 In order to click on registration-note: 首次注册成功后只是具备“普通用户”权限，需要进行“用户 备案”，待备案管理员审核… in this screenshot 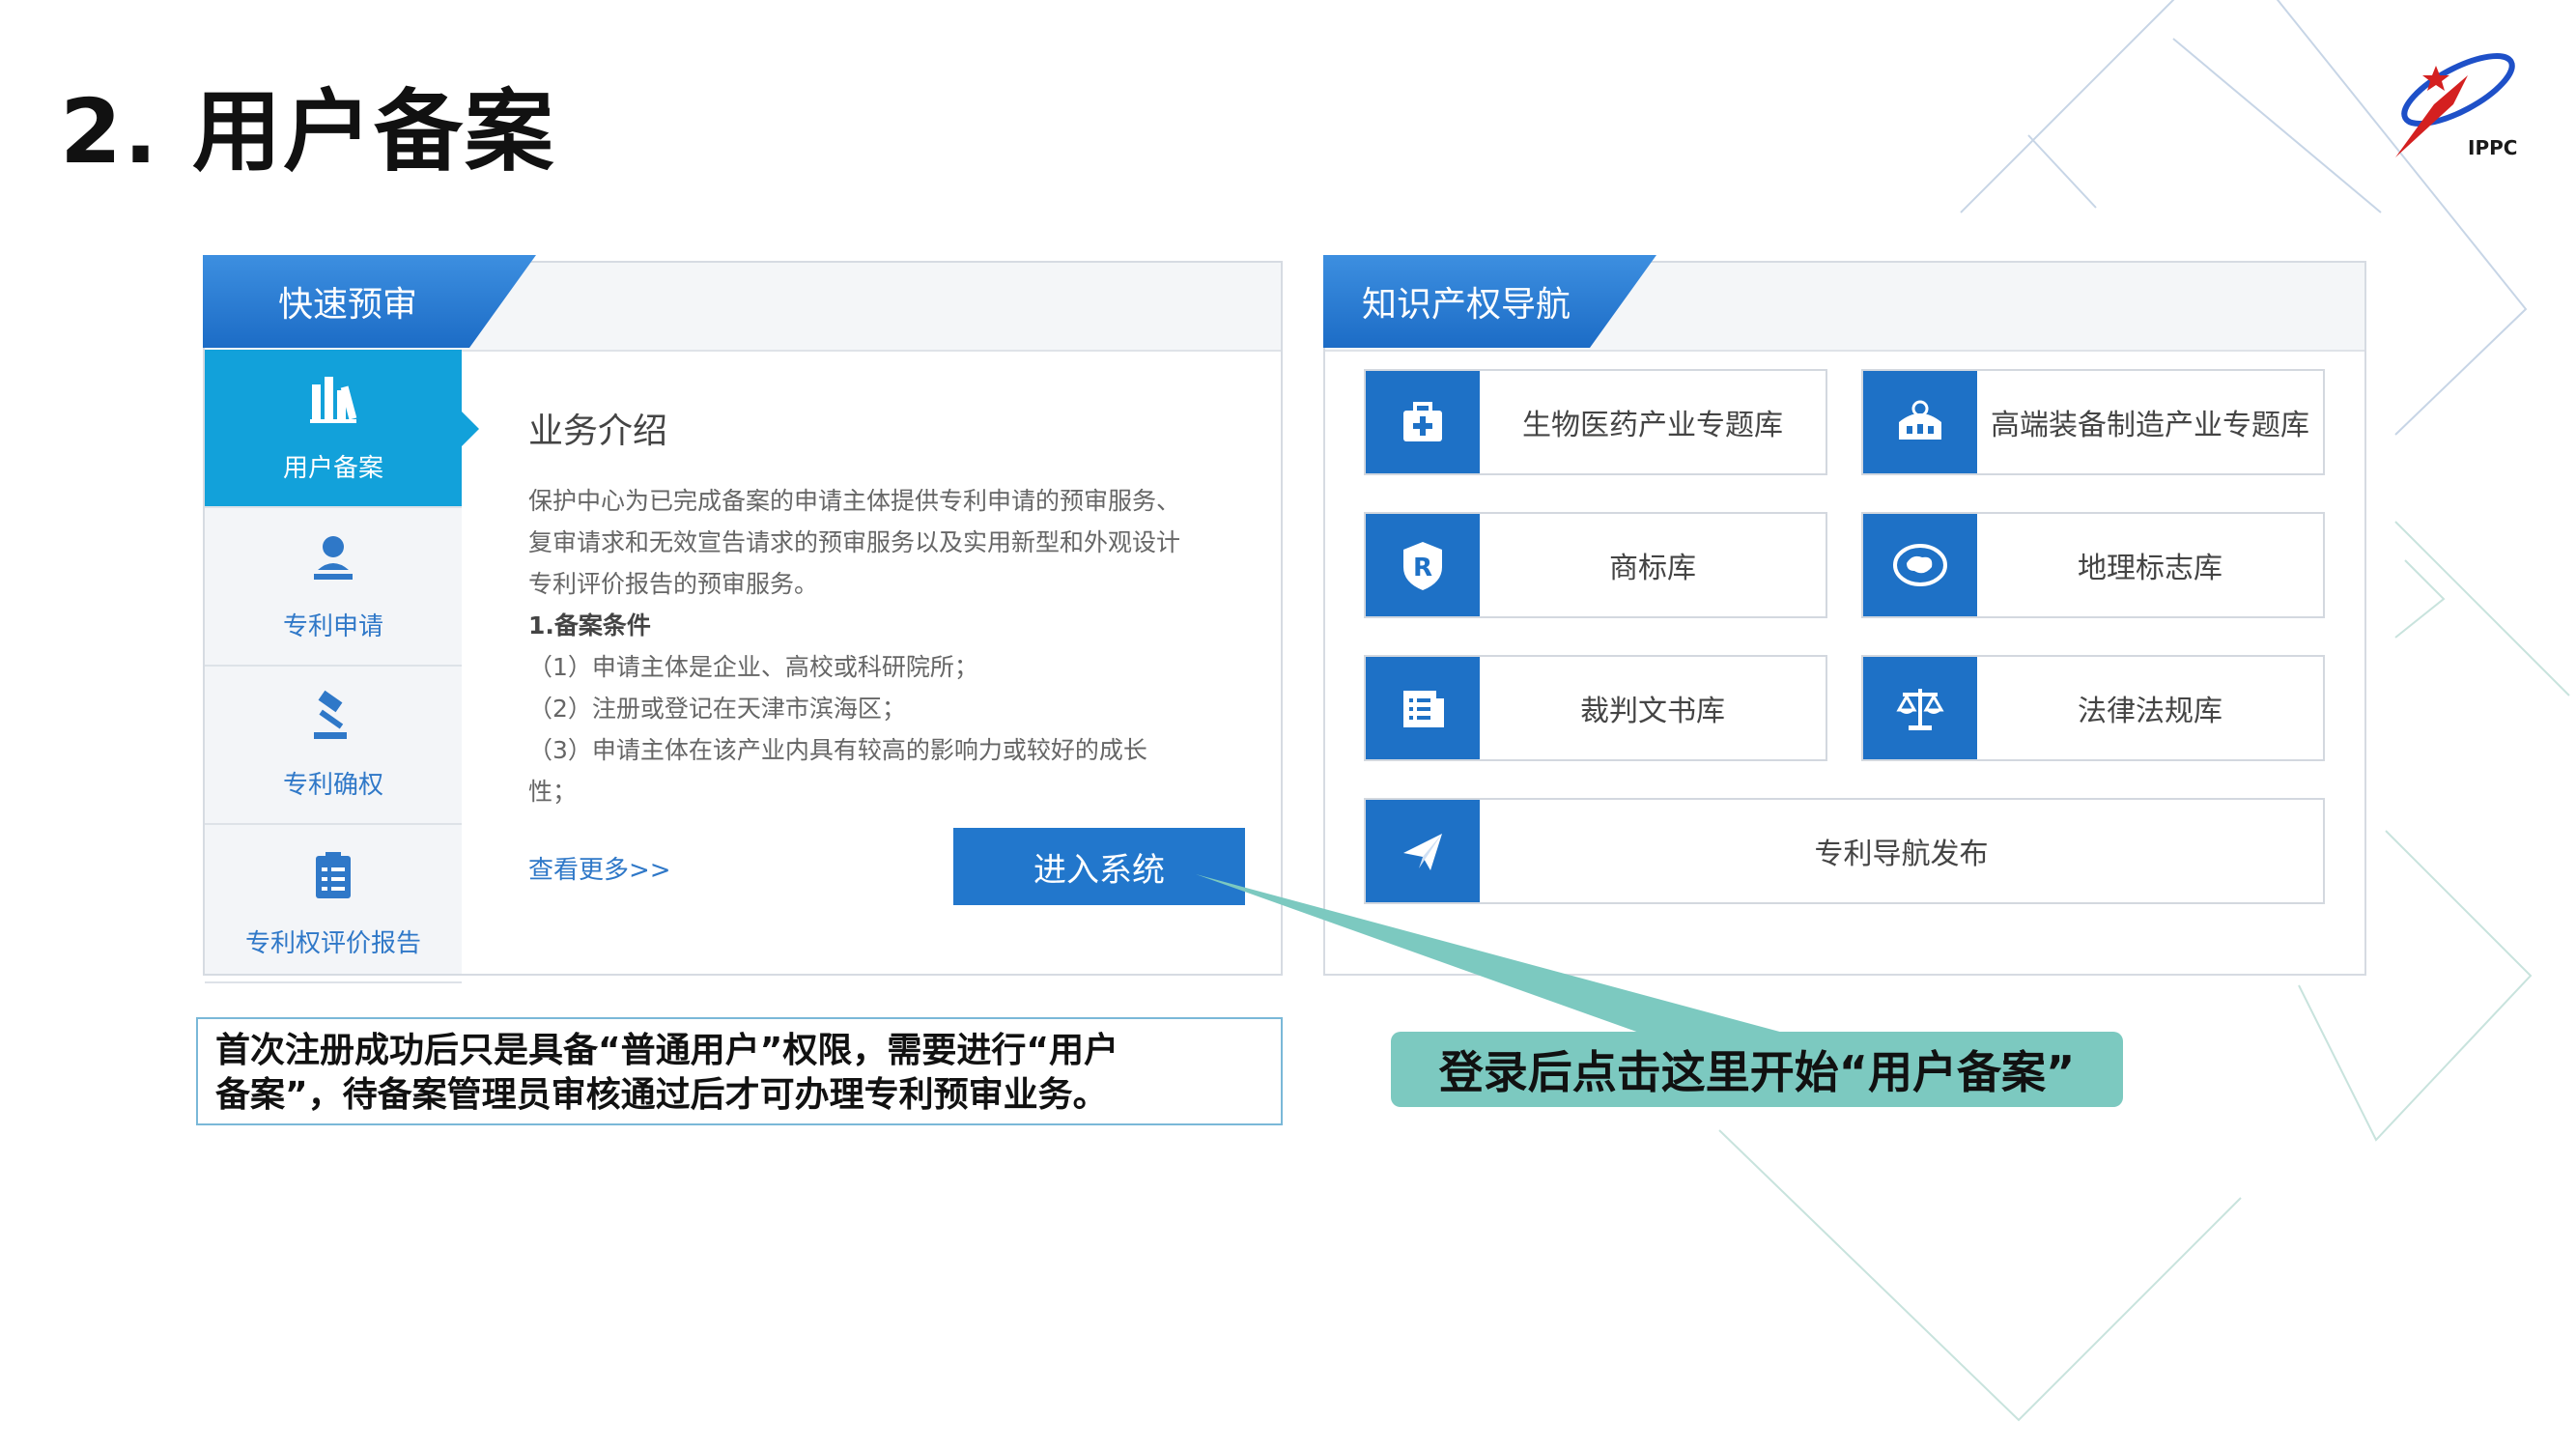, I will do `click(739, 1071)`.